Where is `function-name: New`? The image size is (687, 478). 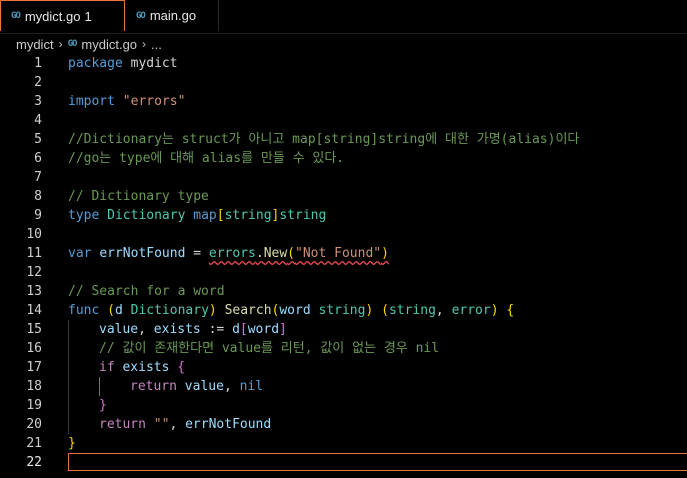 function-name: New is located at coordinates (275, 253).